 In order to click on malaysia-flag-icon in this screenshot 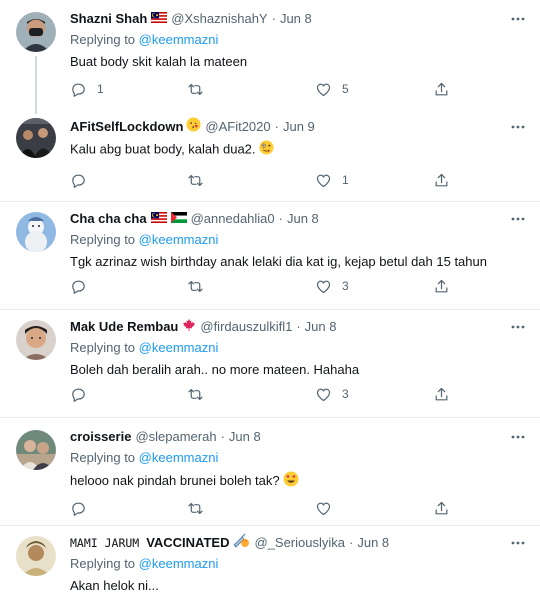, I will do `click(159, 19)`.